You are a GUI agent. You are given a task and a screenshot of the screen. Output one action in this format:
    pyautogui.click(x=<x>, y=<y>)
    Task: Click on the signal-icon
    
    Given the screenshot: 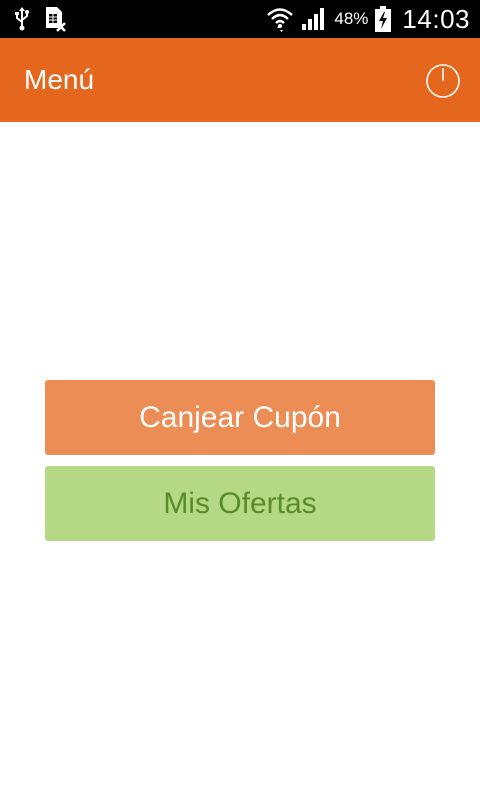 What is the action you would take?
    pyautogui.click(x=313, y=19)
    